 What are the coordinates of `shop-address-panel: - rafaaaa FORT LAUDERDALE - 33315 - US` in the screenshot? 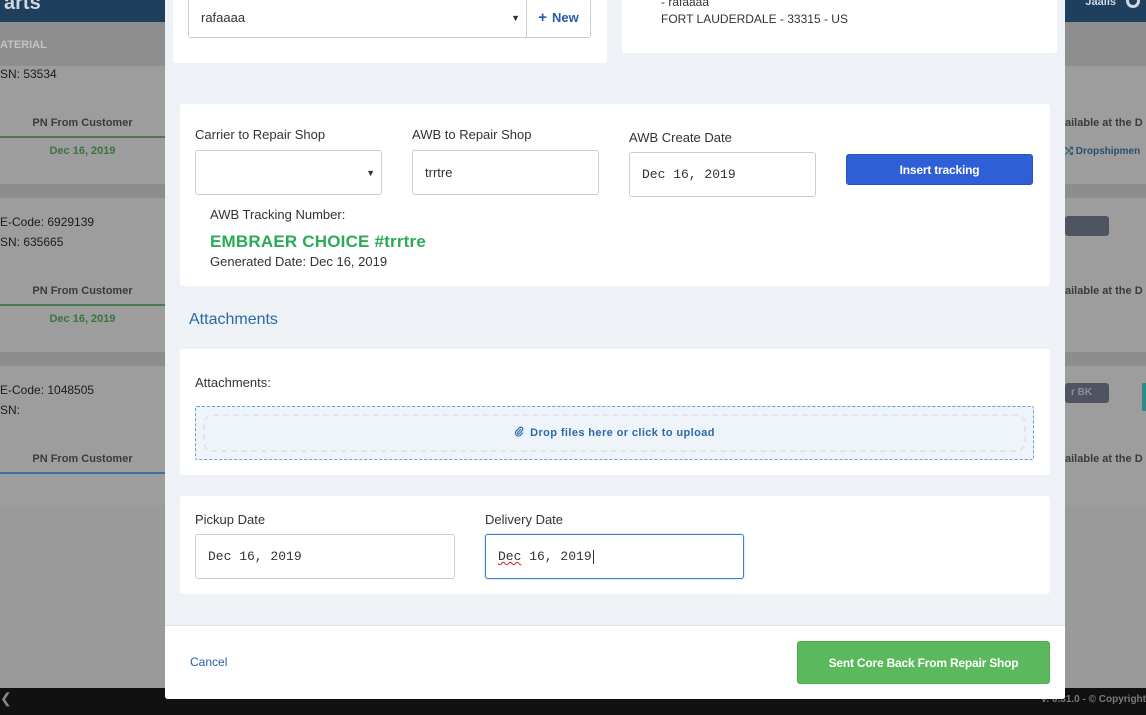 It's located at (839, 26).